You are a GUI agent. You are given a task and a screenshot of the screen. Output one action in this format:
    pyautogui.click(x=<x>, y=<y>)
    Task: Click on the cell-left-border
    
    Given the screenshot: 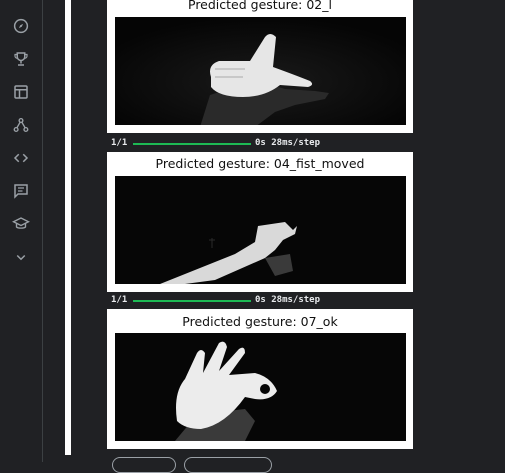 What is the action you would take?
    pyautogui.click(x=68, y=227)
    